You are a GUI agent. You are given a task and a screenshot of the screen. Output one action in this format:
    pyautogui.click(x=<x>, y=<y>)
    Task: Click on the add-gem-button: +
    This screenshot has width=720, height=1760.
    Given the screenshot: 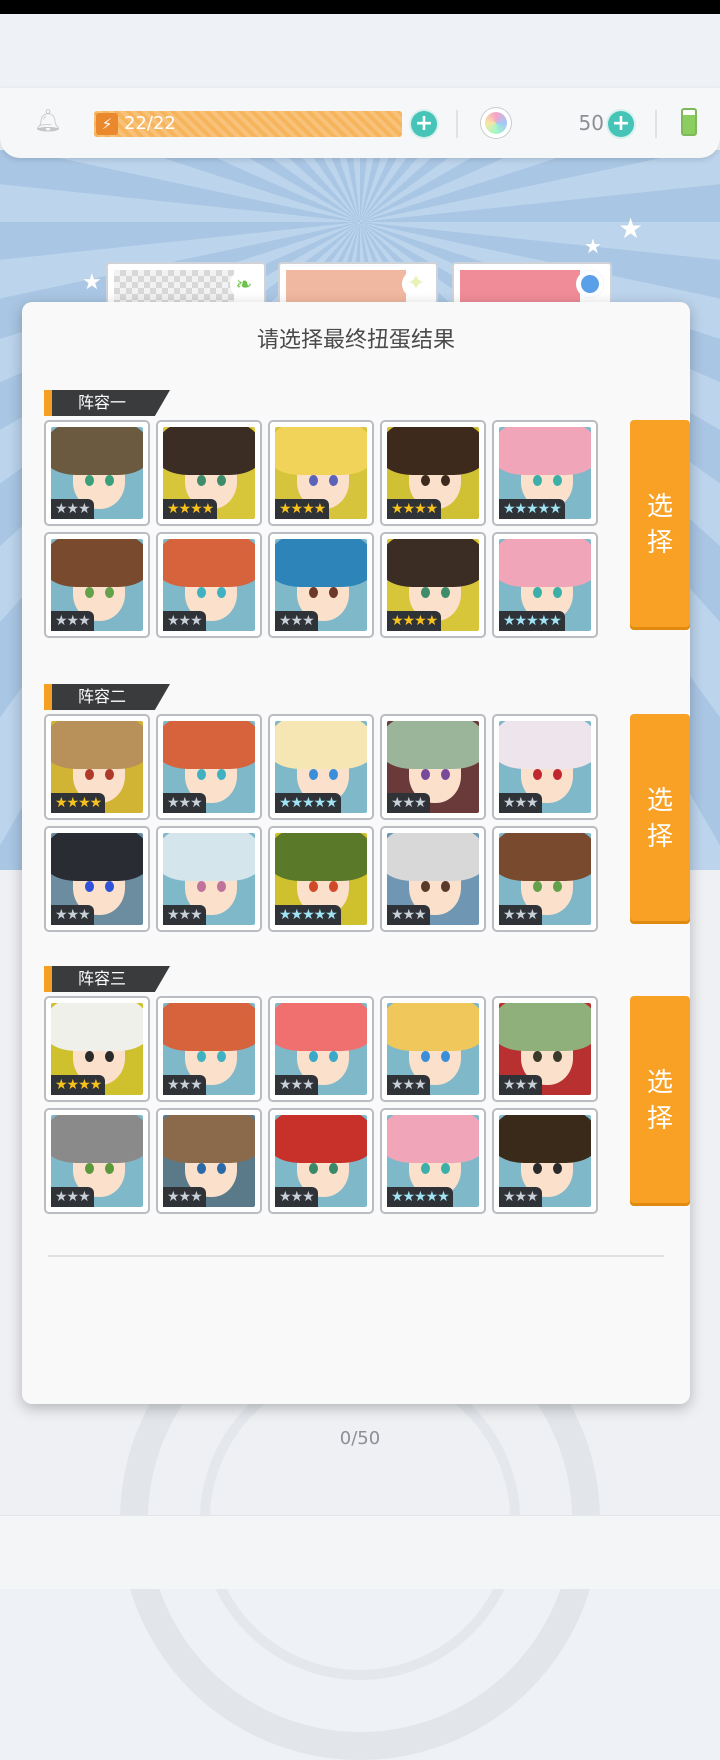 What is the action you would take?
    pyautogui.click(x=621, y=124)
    